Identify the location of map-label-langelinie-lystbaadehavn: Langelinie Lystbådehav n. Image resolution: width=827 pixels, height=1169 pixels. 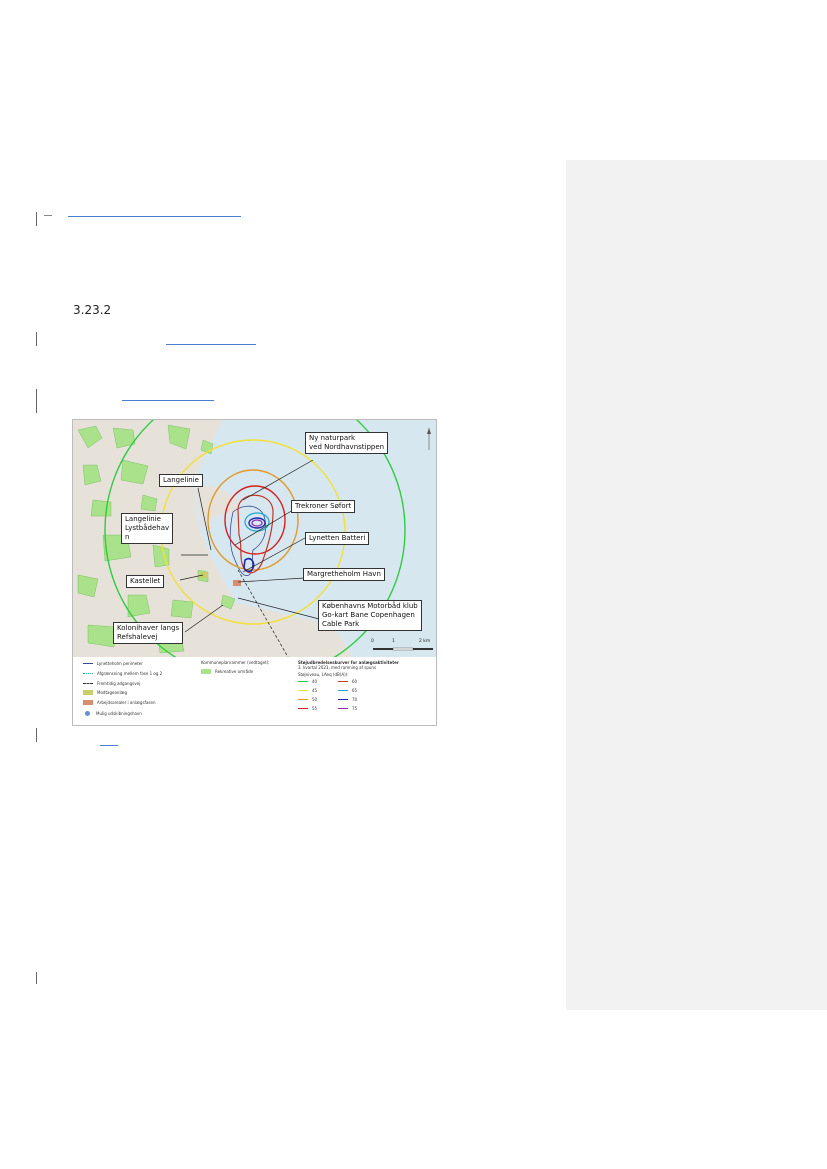
(147, 528).